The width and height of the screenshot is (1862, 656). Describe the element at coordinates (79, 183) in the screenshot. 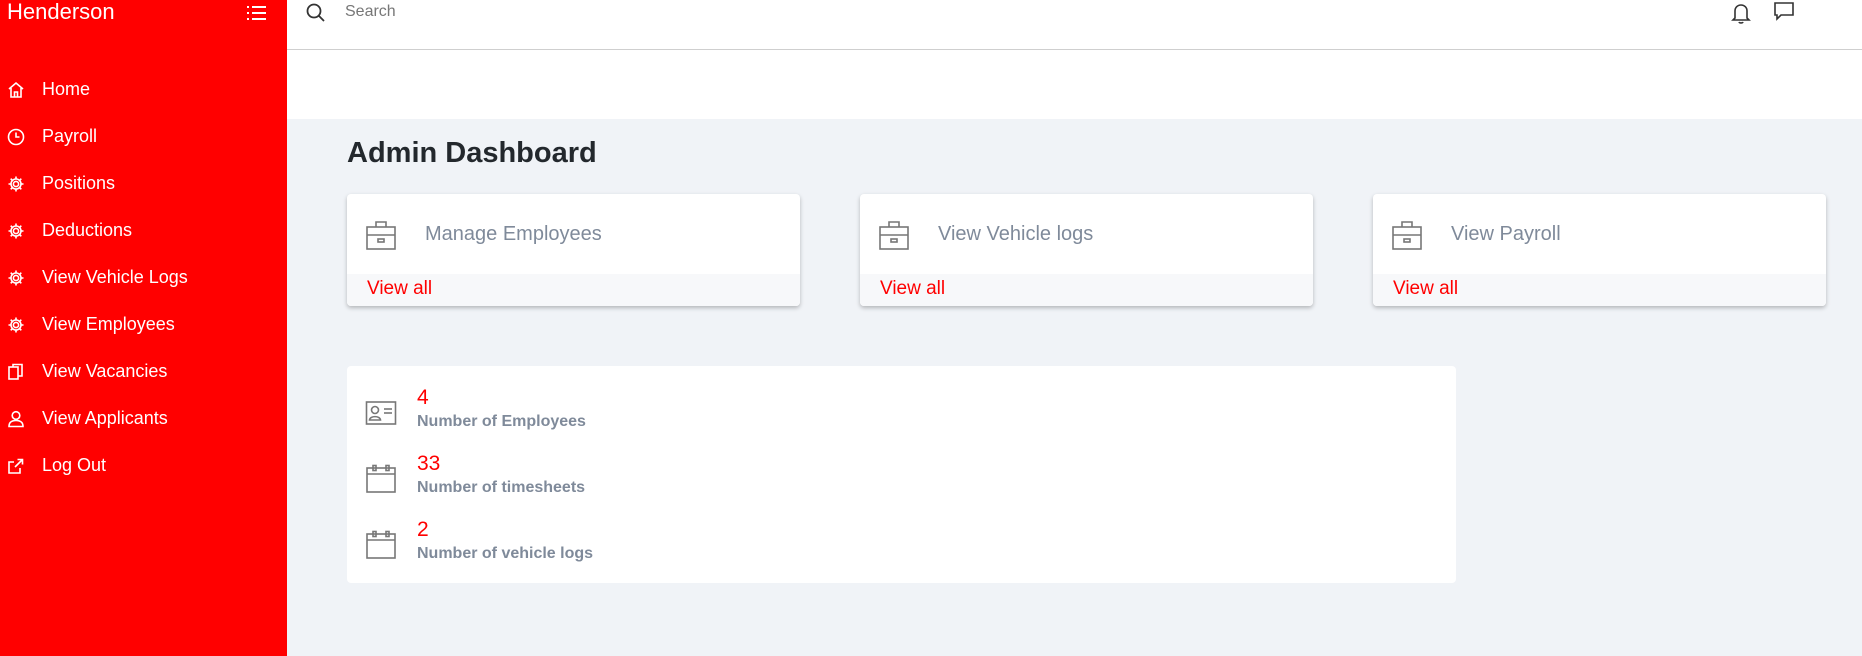

I see `sidebar-item-label: Positions` at that location.